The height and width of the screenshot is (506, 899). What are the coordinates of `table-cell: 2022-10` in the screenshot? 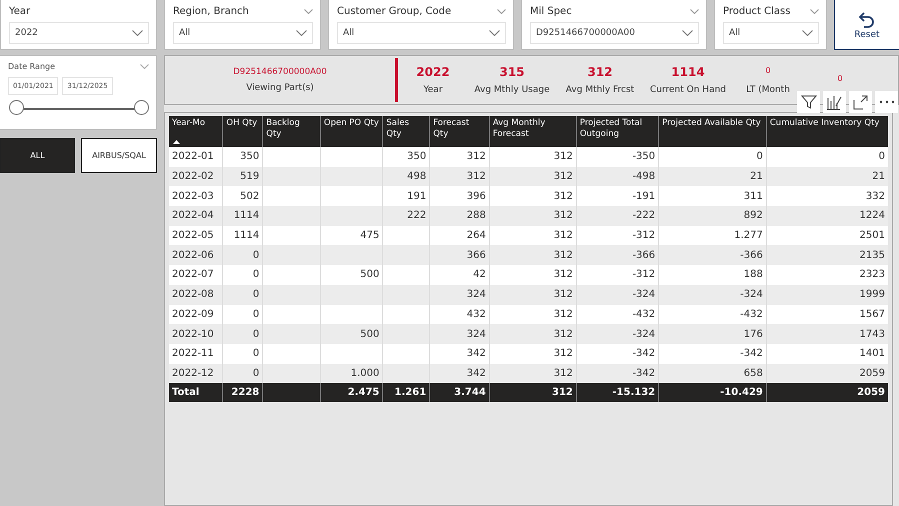 It's located at (196, 334).